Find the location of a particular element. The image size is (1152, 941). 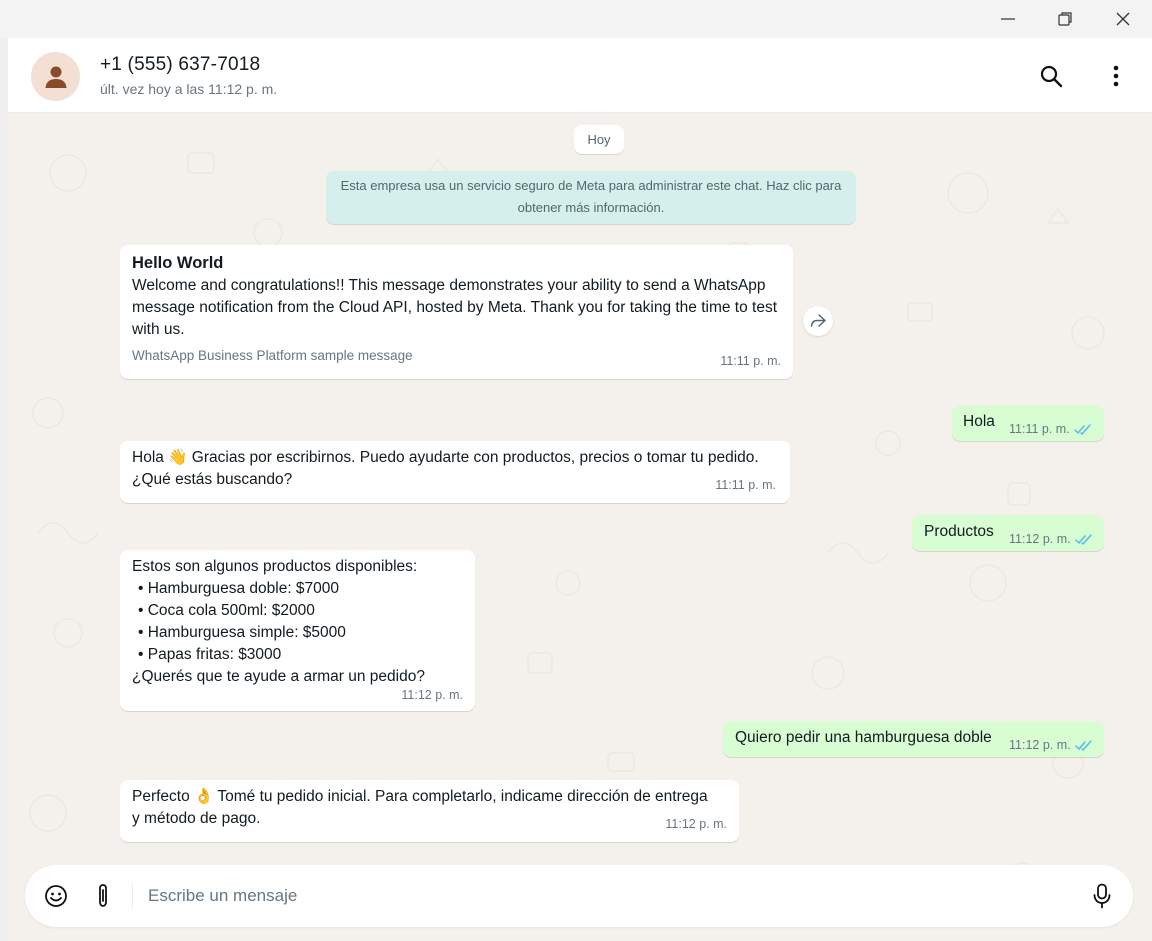

message-text: Estos son algunos productos disponibles: is located at coordinates (275, 566).